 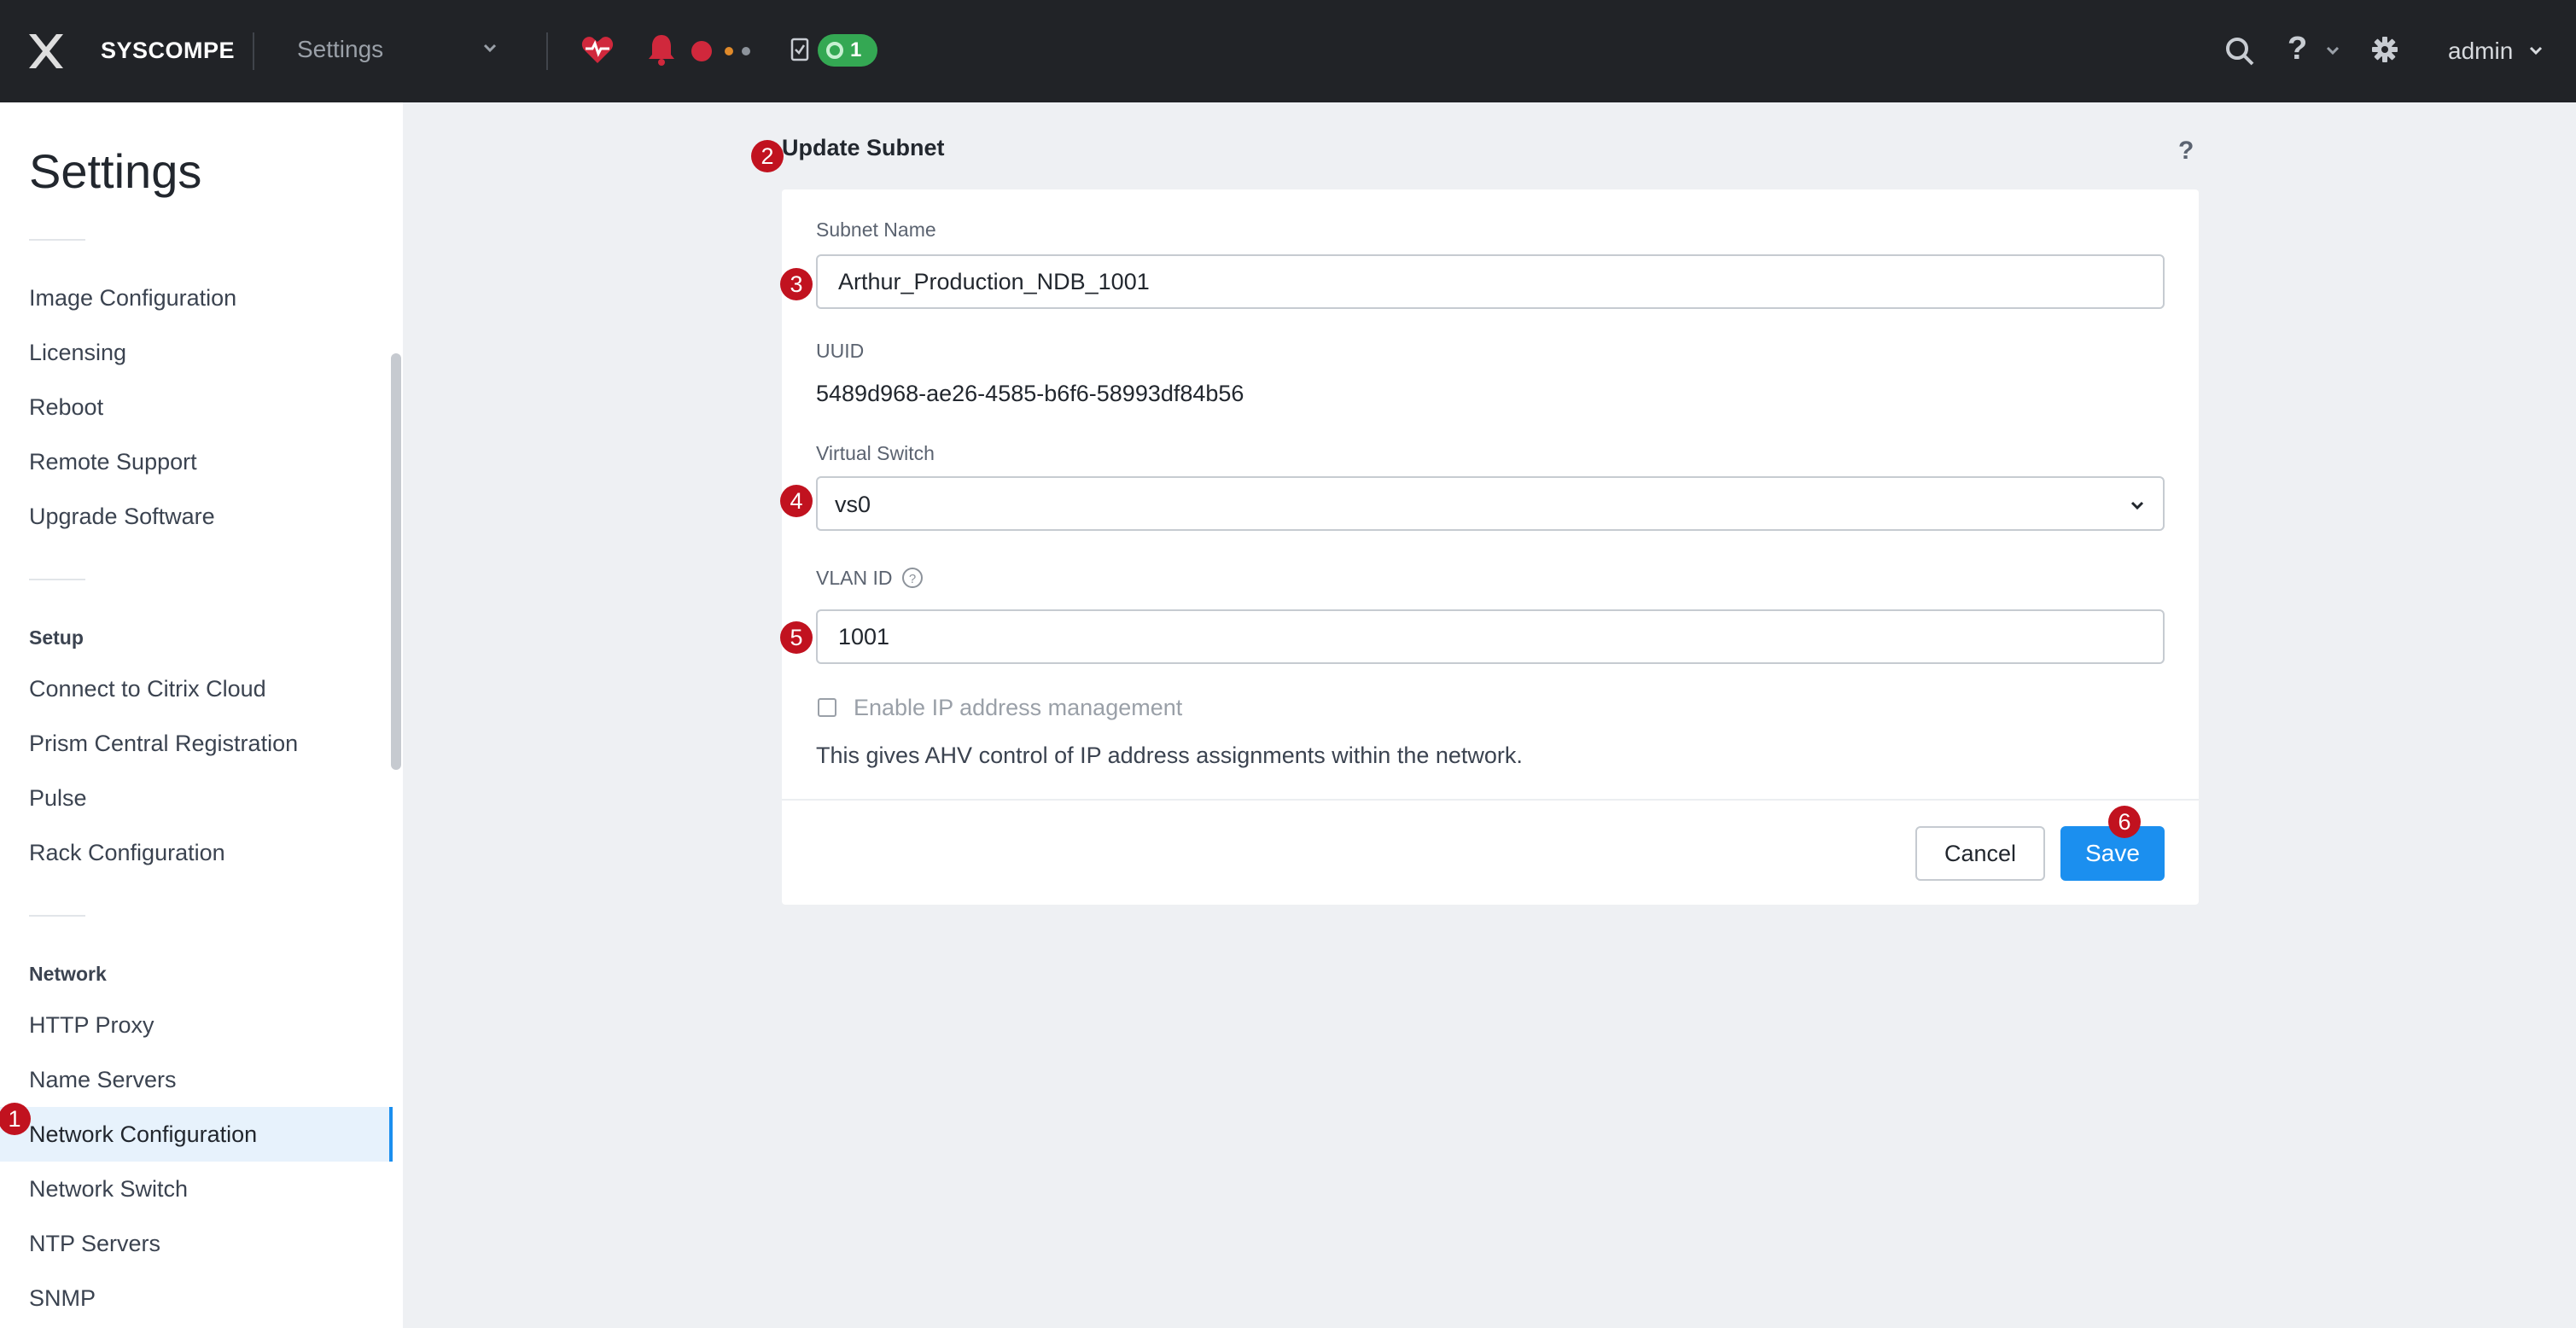 I want to click on sidebar-item-network-configuration: Network Configuration, so click(x=143, y=1134).